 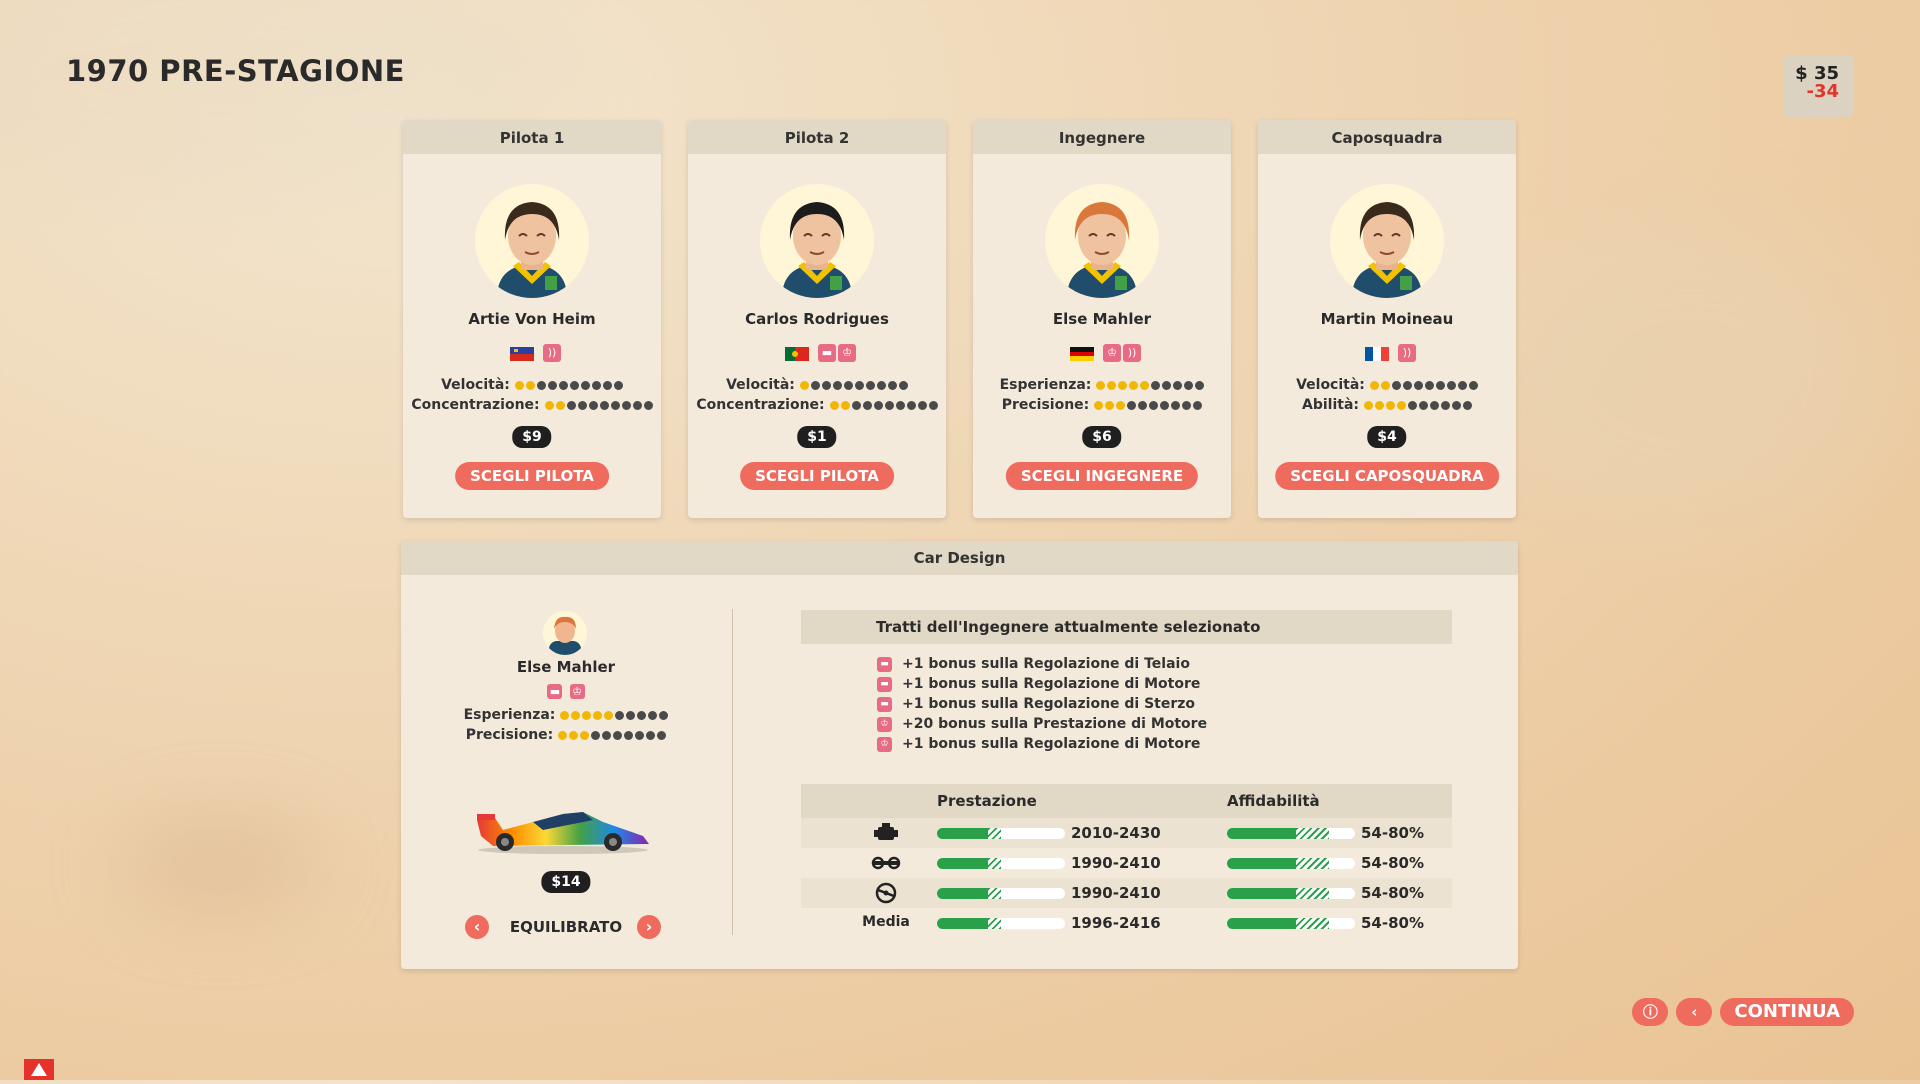 What do you see at coordinates (1116, 833) in the screenshot?
I see `performance-value: 2010-2430` at bounding box center [1116, 833].